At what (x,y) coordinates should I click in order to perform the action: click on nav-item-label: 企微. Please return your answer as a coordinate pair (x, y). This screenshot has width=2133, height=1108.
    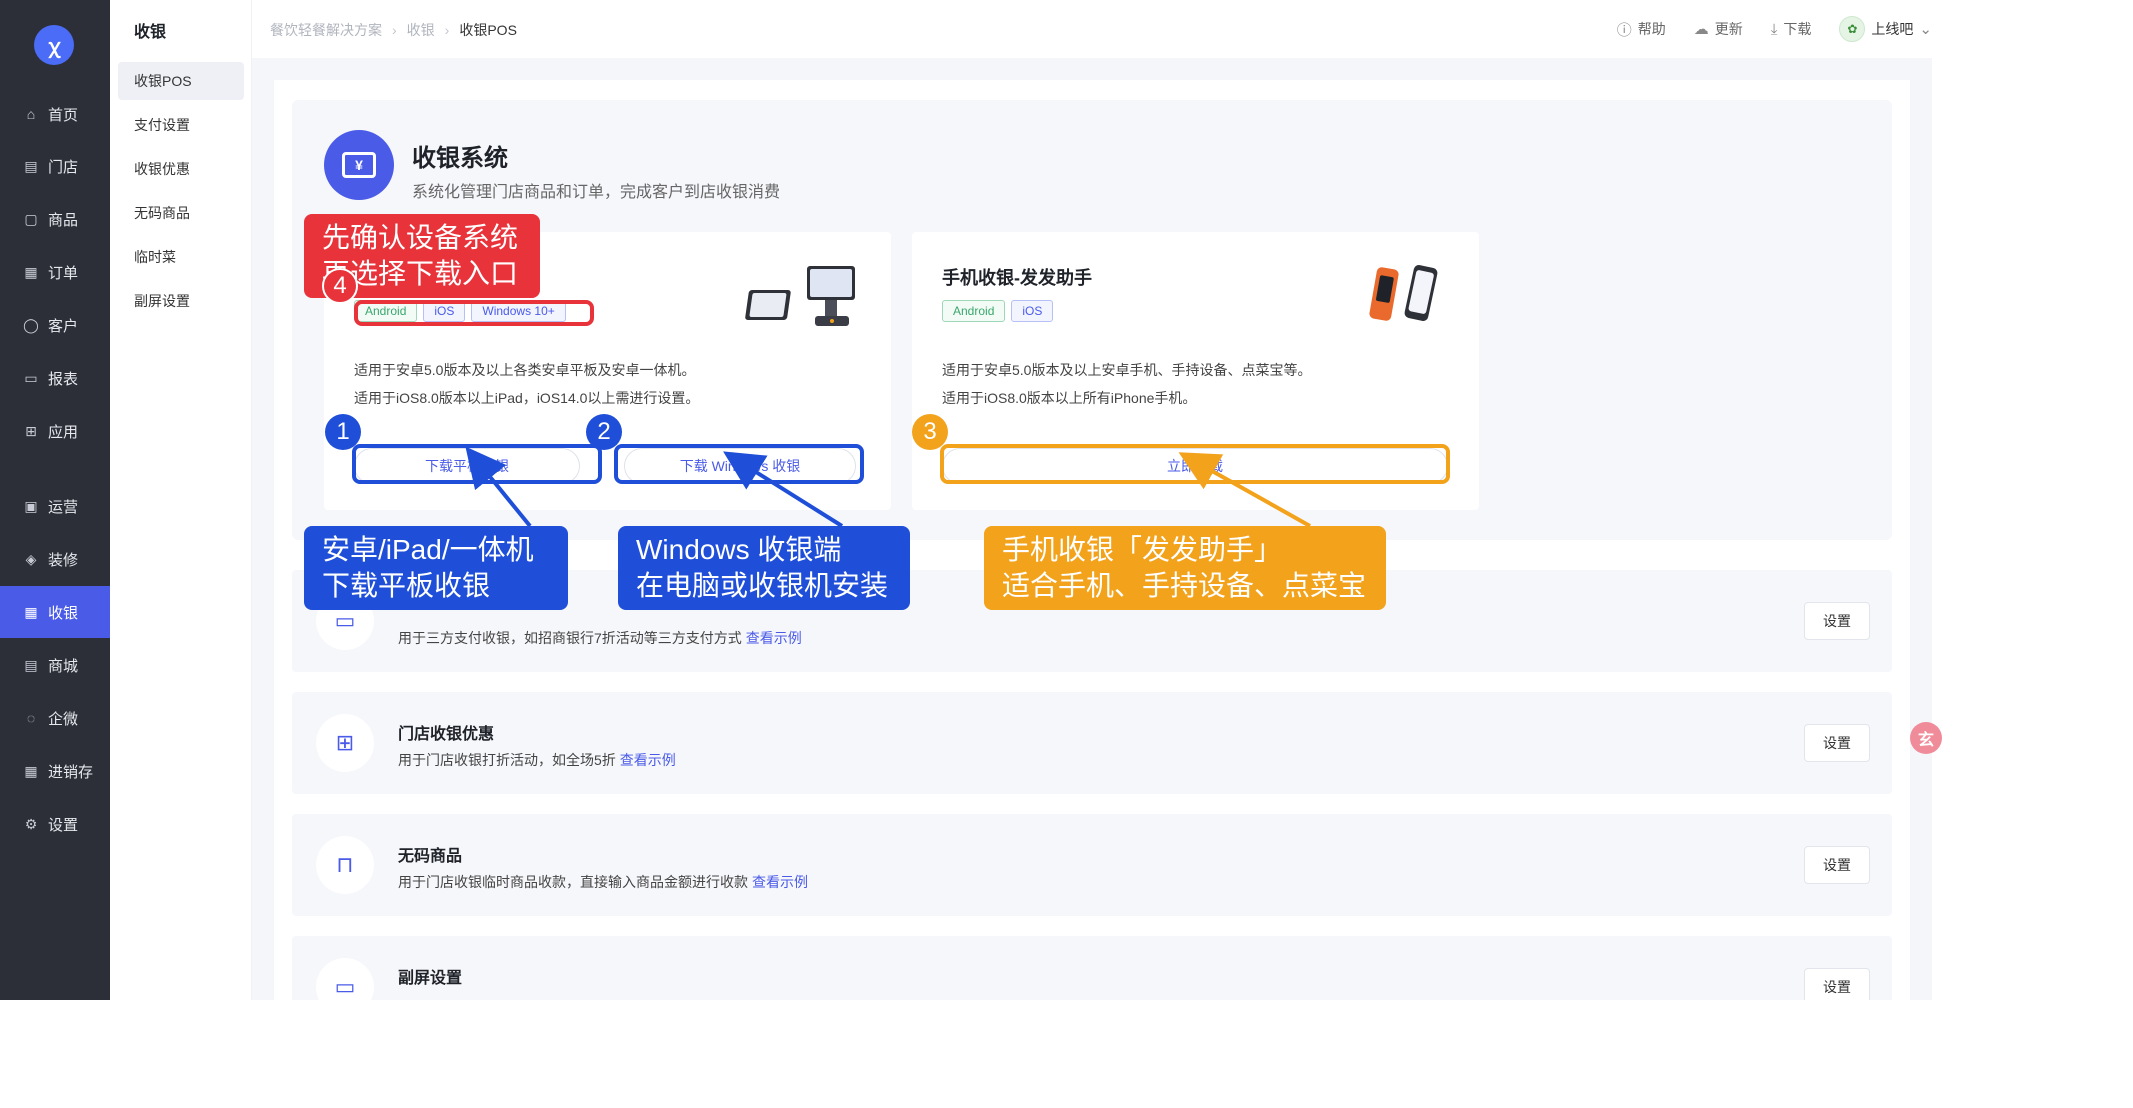
    Looking at the image, I should click on (63, 719).